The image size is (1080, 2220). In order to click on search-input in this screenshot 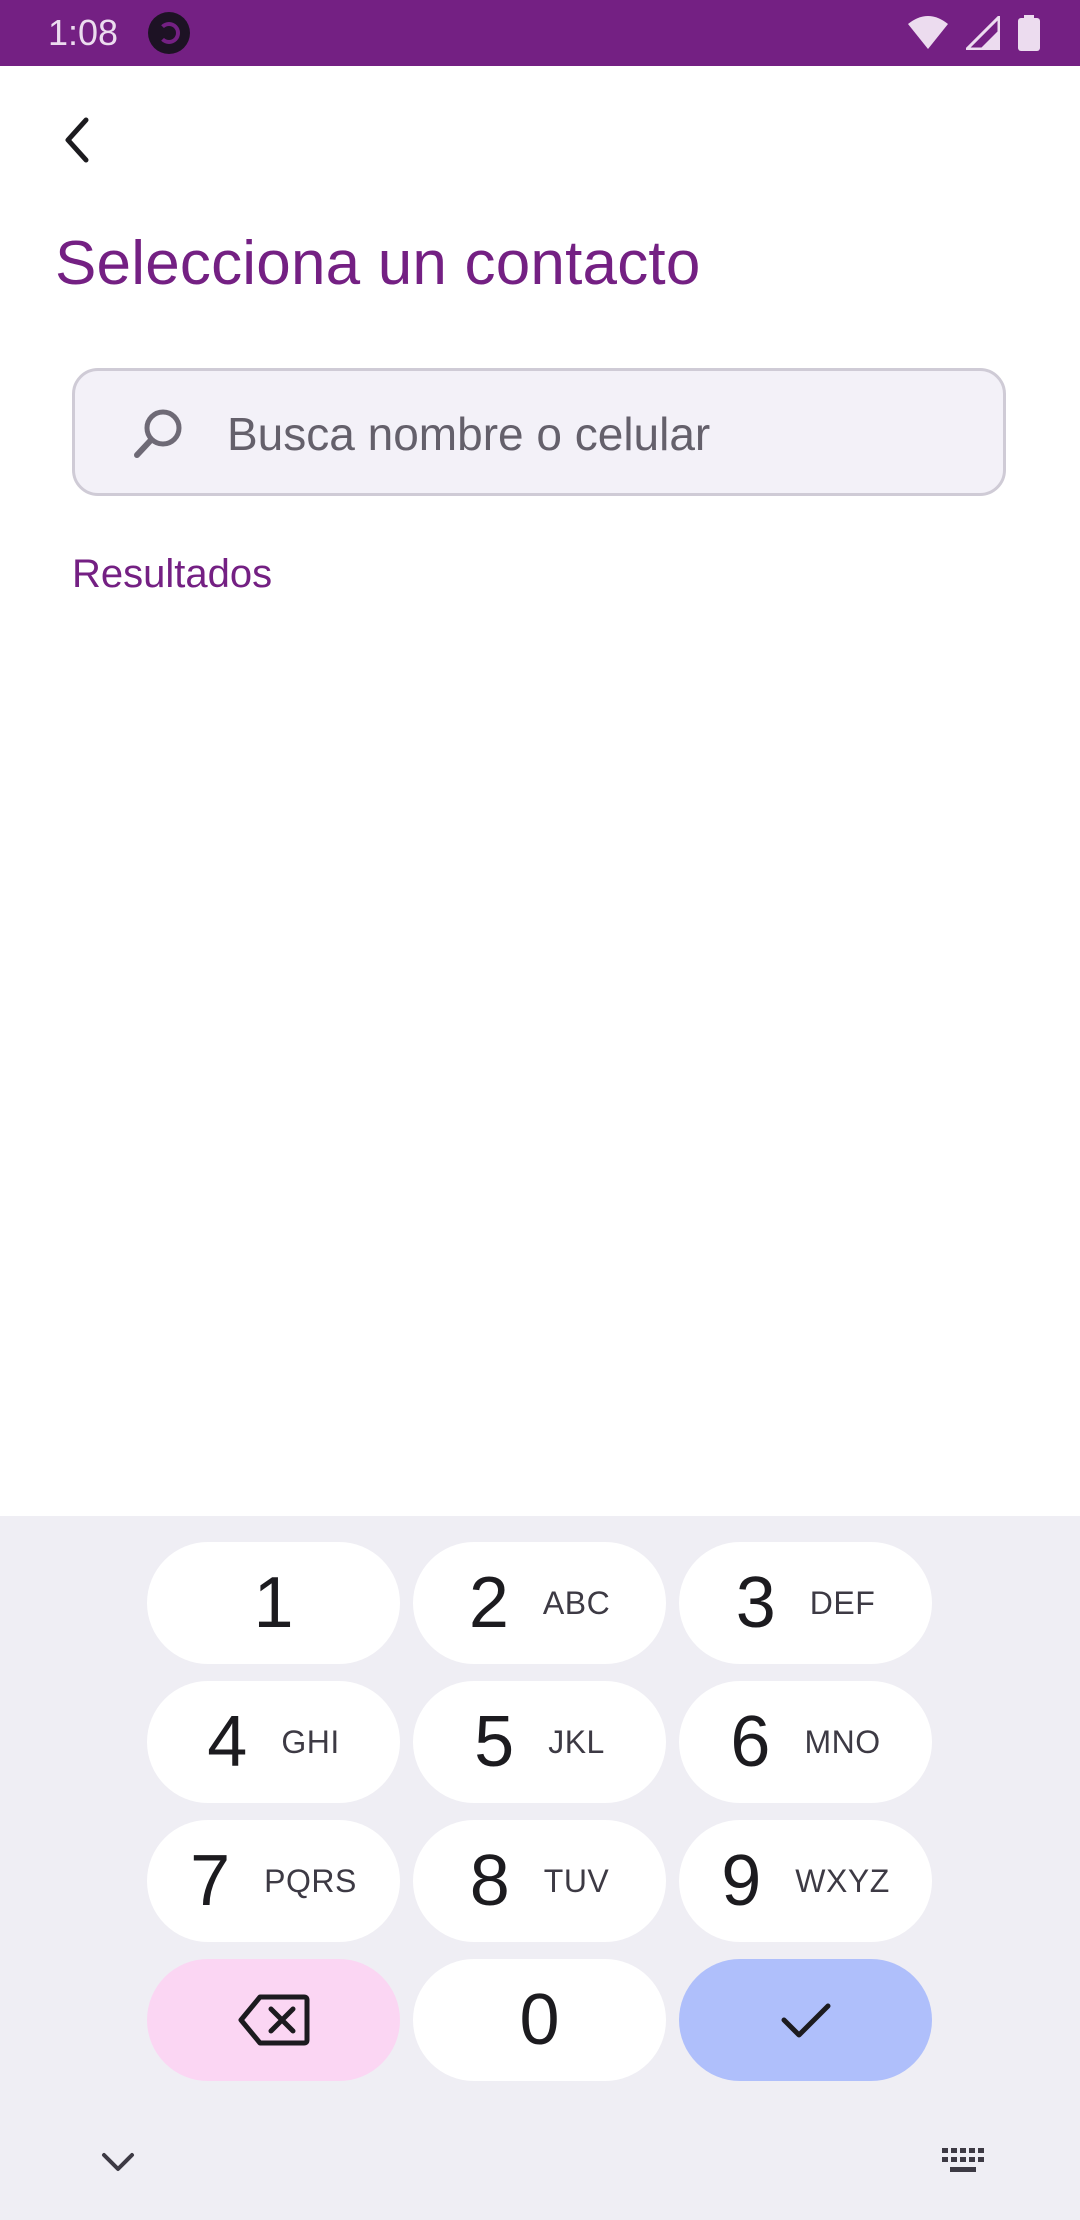, I will do `click(607, 434)`.